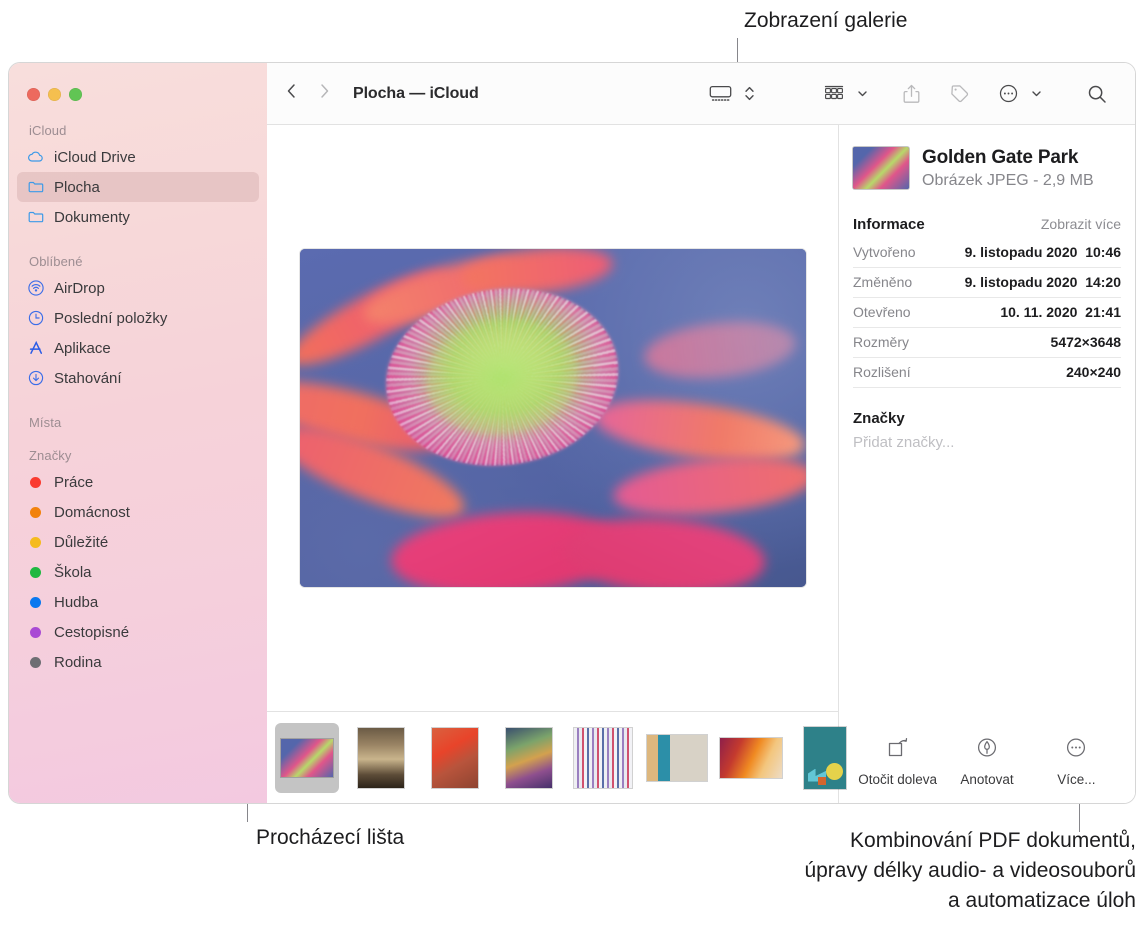 The height and width of the screenshot is (931, 1144). Describe the element at coordinates (987, 283) in the screenshot. I see `info-row-modified: Změněno 9. listopadu 2020 14:20` at that location.